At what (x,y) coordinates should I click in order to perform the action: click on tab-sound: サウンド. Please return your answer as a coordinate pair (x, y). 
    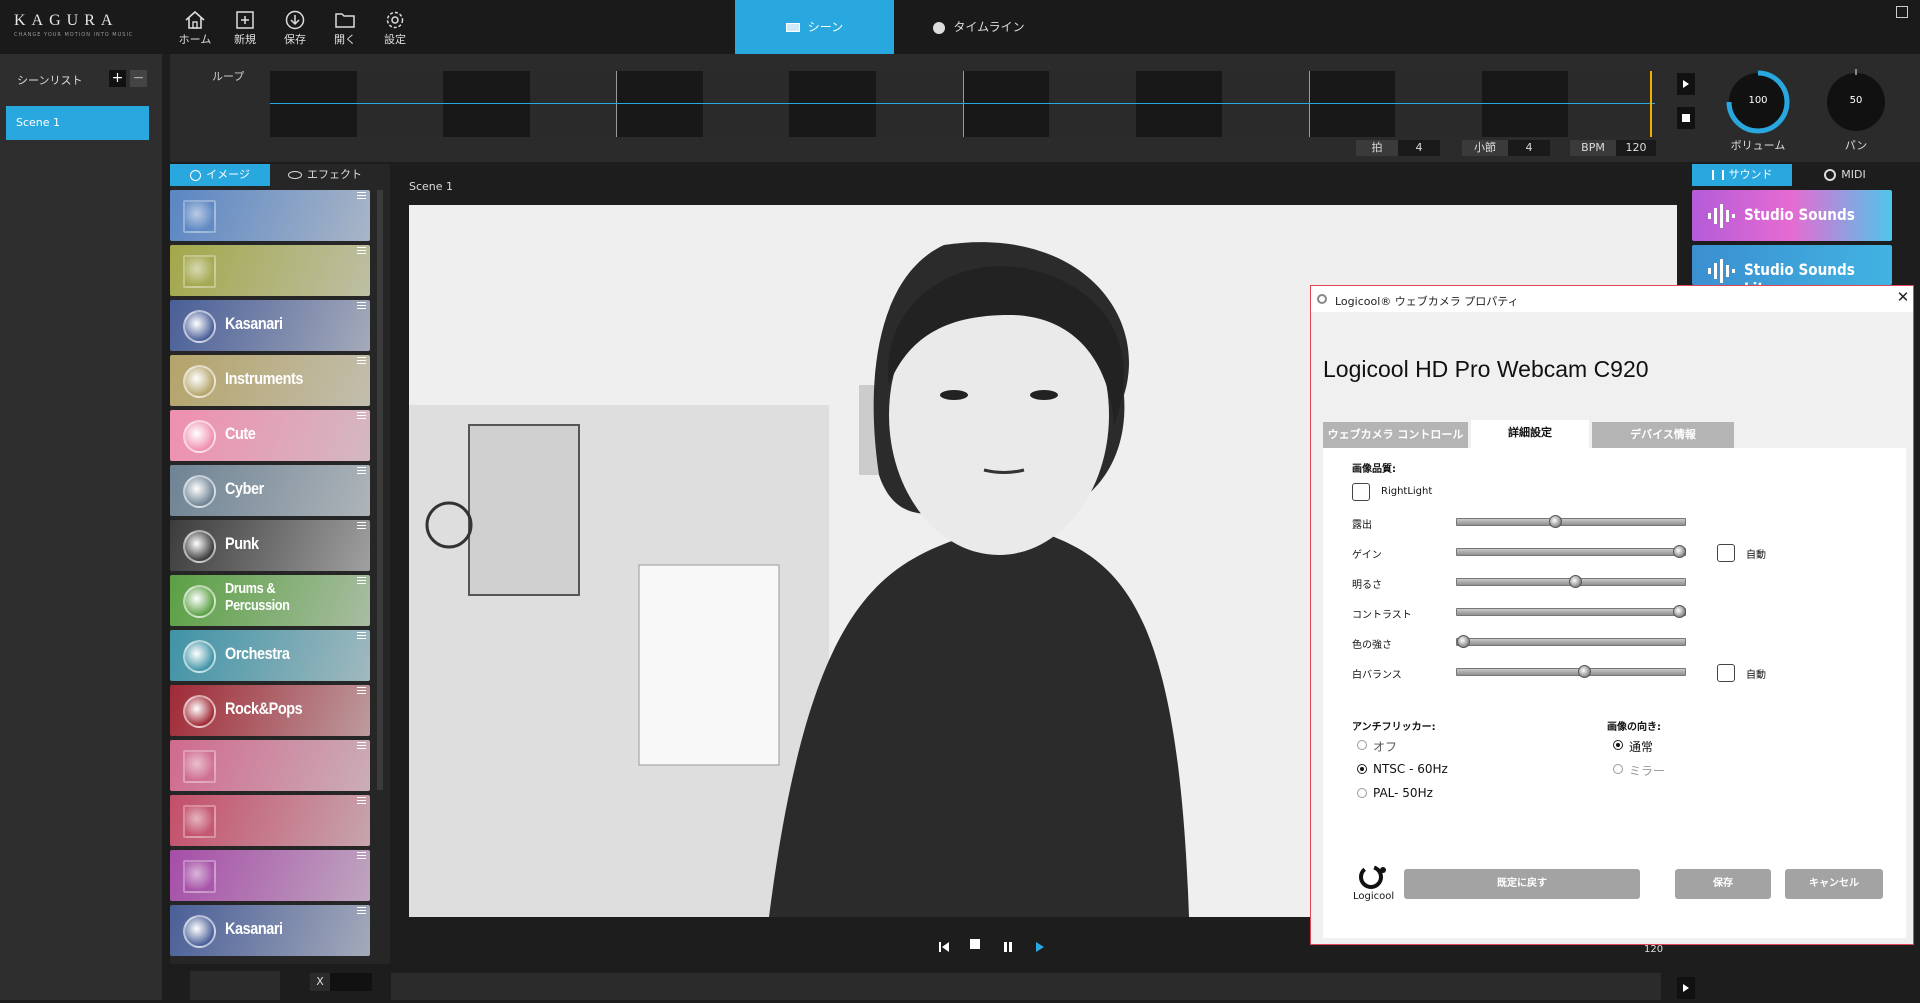
    Looking at the image, I should click on (1742, 175).